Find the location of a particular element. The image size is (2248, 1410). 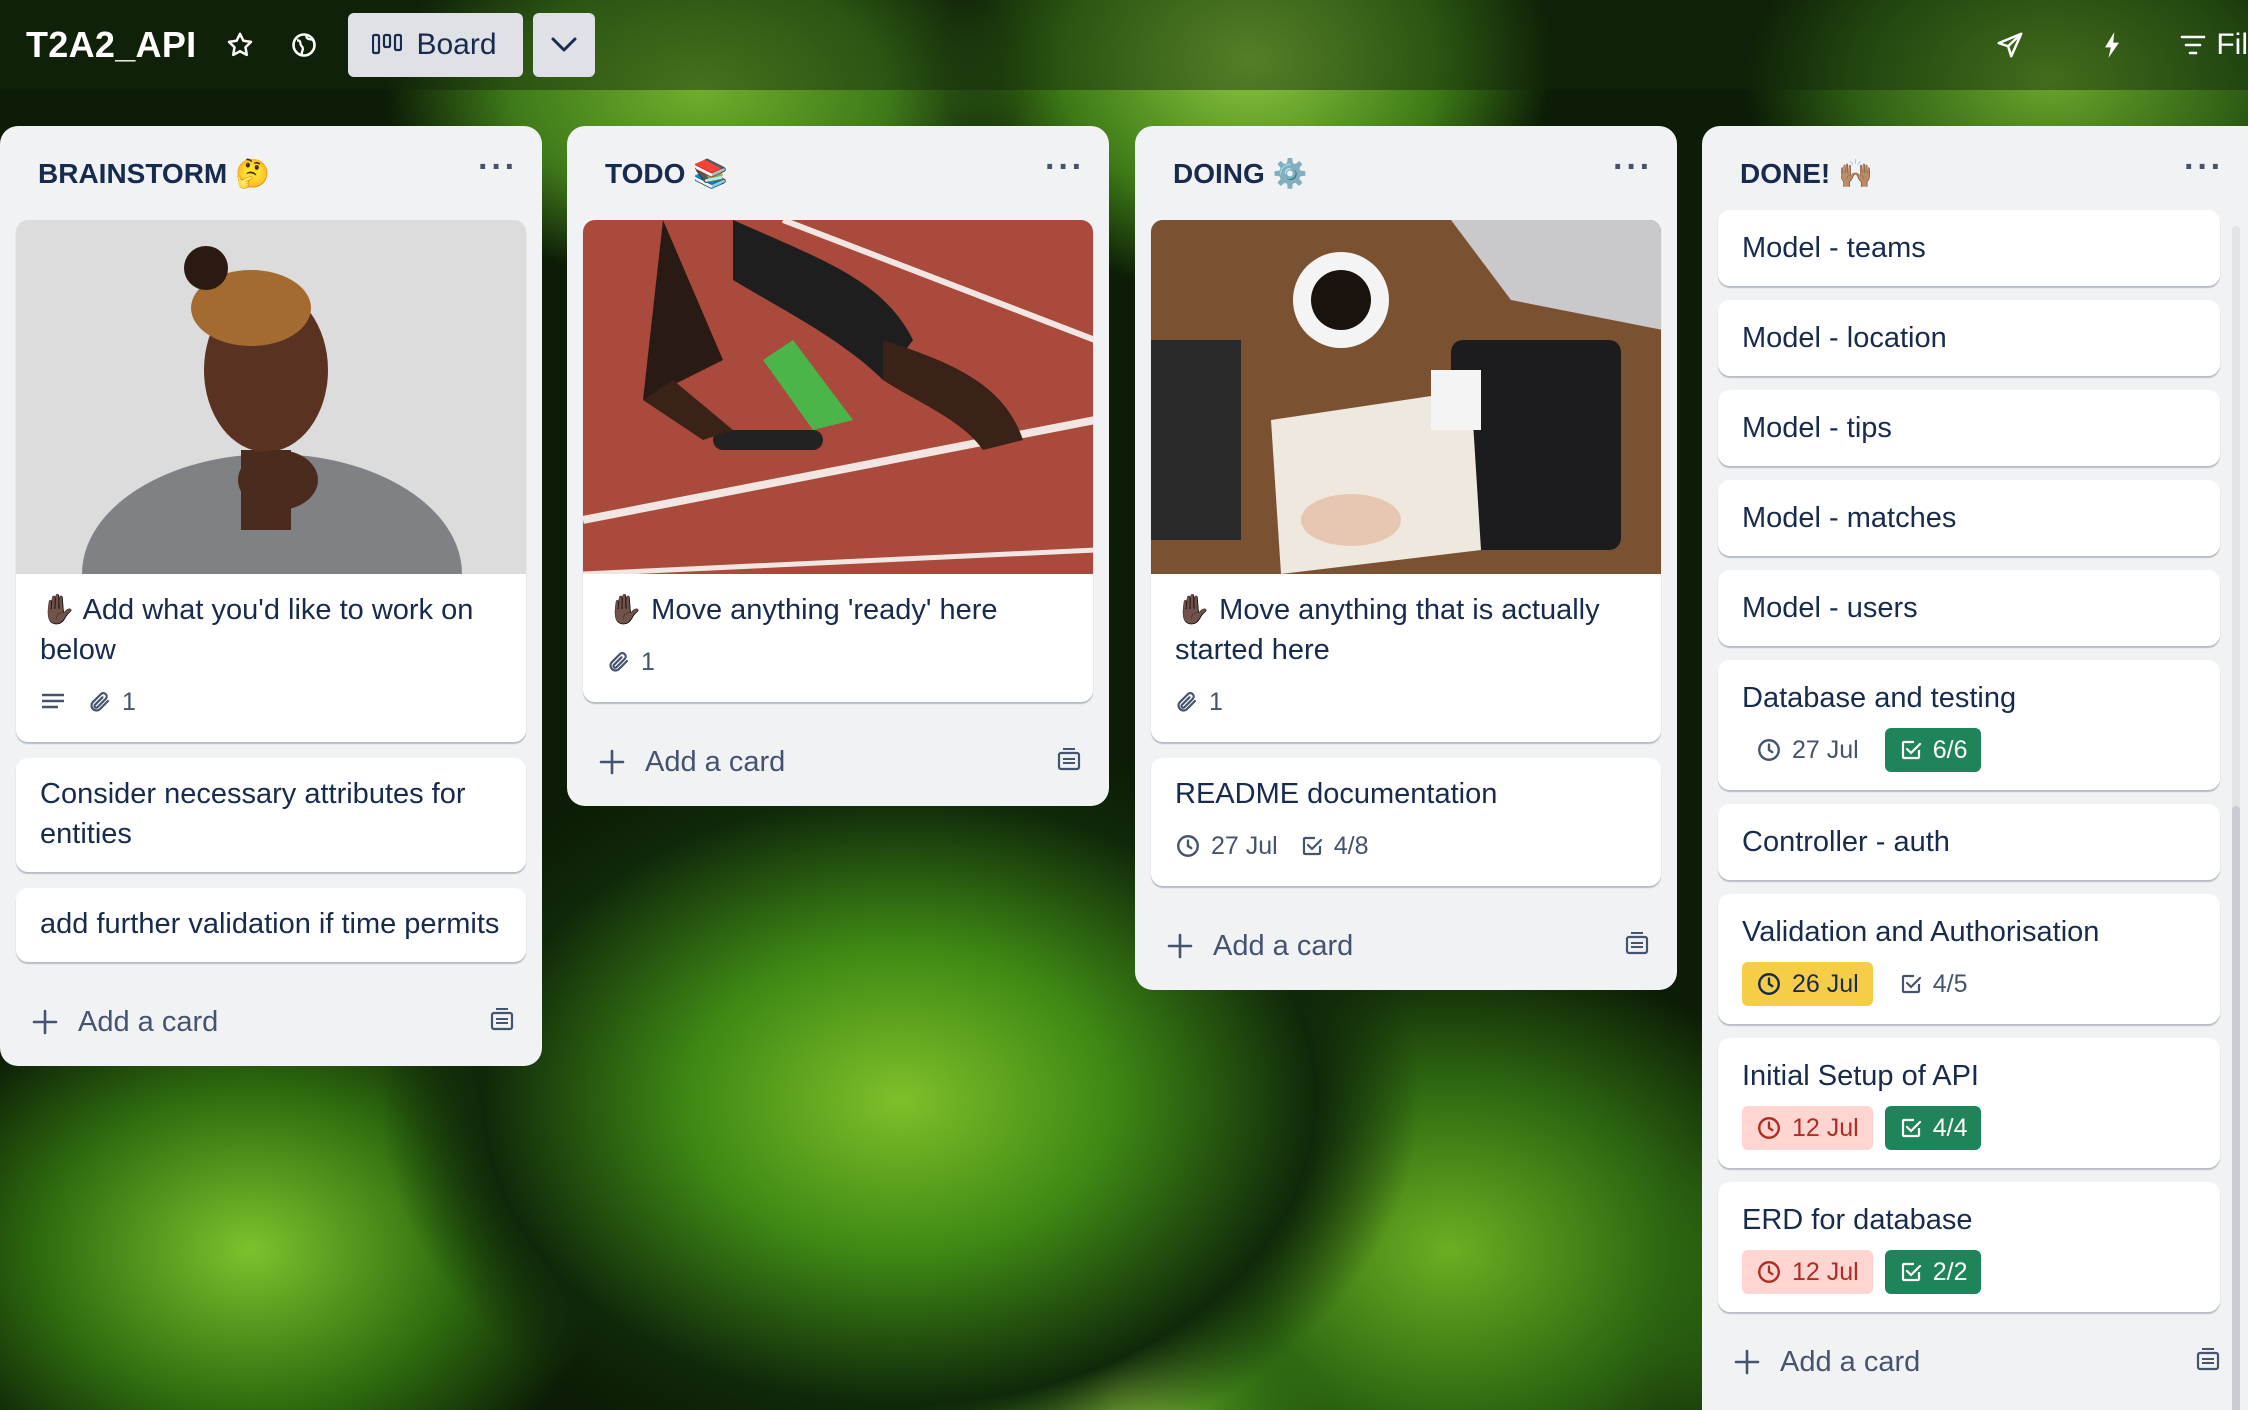

card-badges: 12 Jul 4/4 is located at coordinates (1969, 1128).